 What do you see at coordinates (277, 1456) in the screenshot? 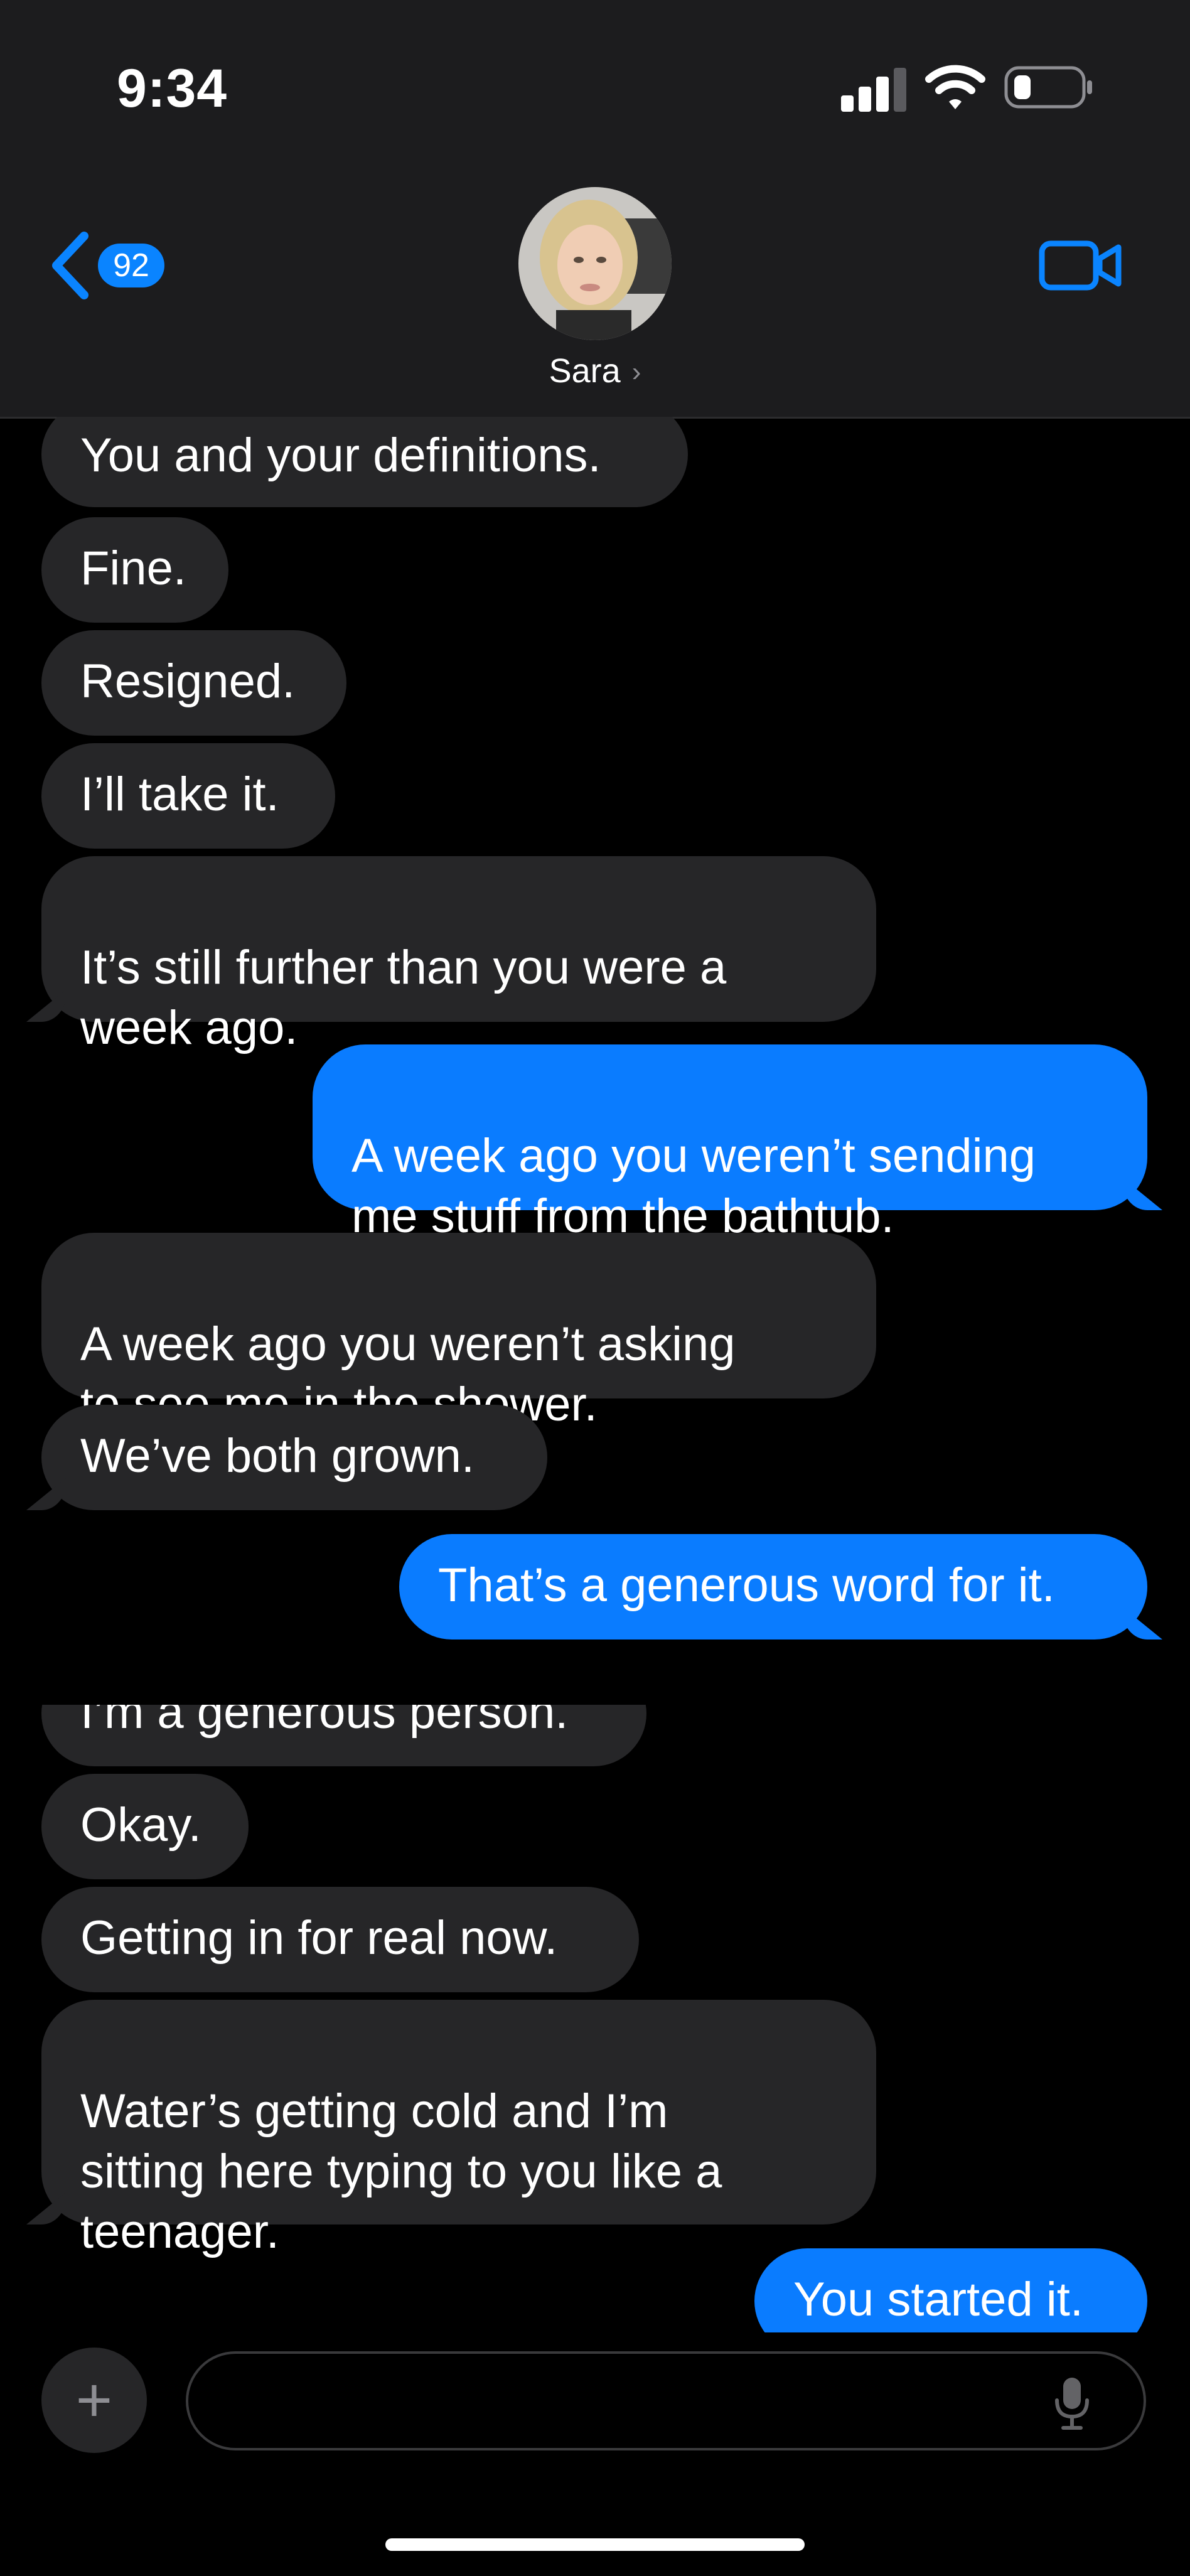
I see `message-text: We’ve both grown.` at bounding box center [277, 1456].